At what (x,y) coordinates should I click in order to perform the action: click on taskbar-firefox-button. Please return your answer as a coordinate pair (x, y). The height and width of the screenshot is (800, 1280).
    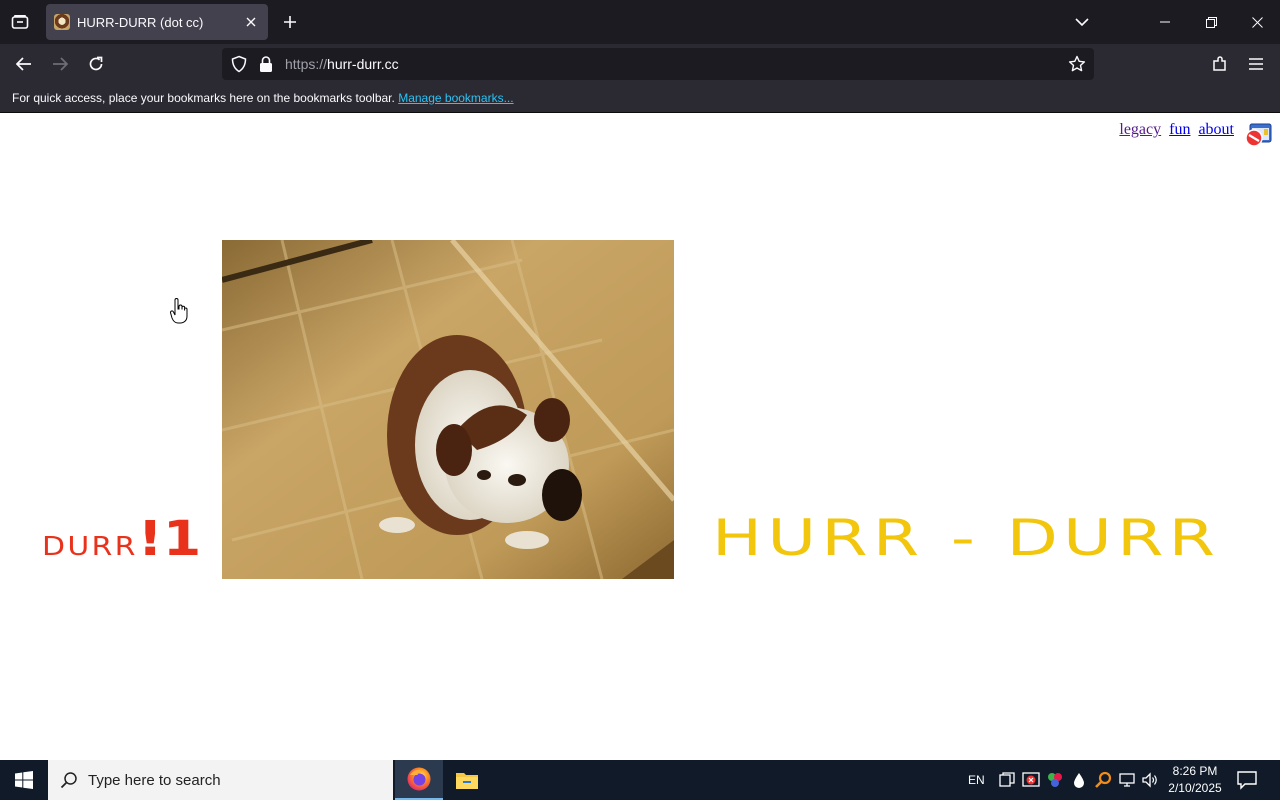
    Looking at the image, I should click on (419, 780).